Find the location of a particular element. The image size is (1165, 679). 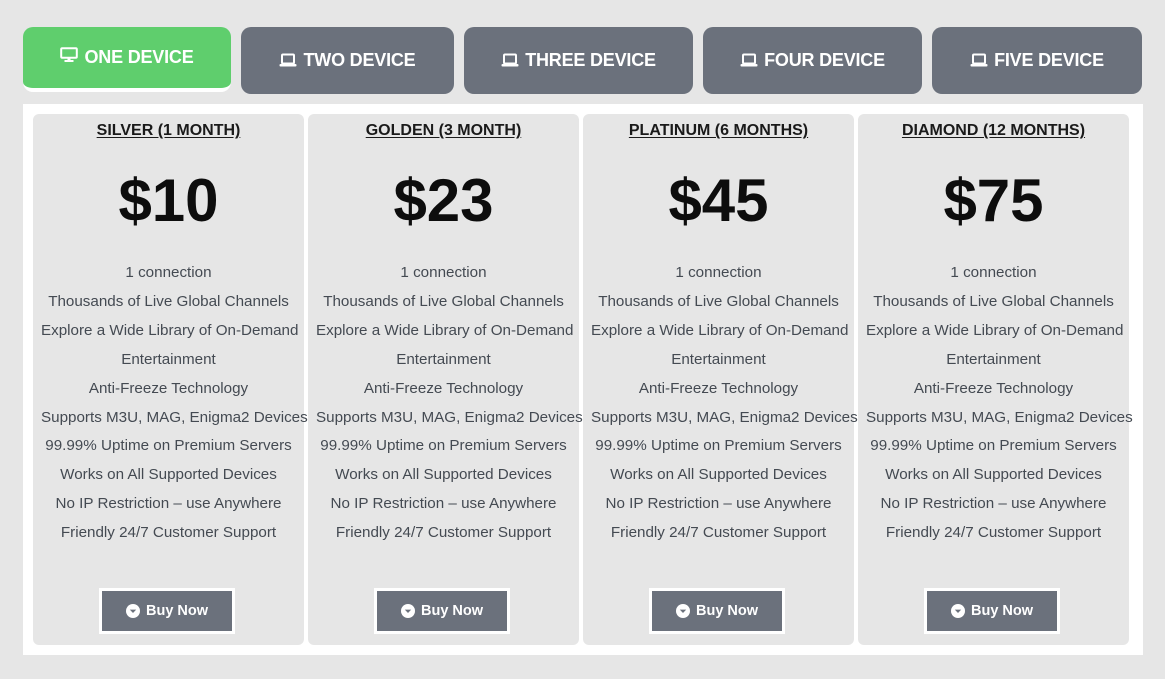

plan-title: PLATINUM (6 MONTHS) is located at coordinates (718, 130).